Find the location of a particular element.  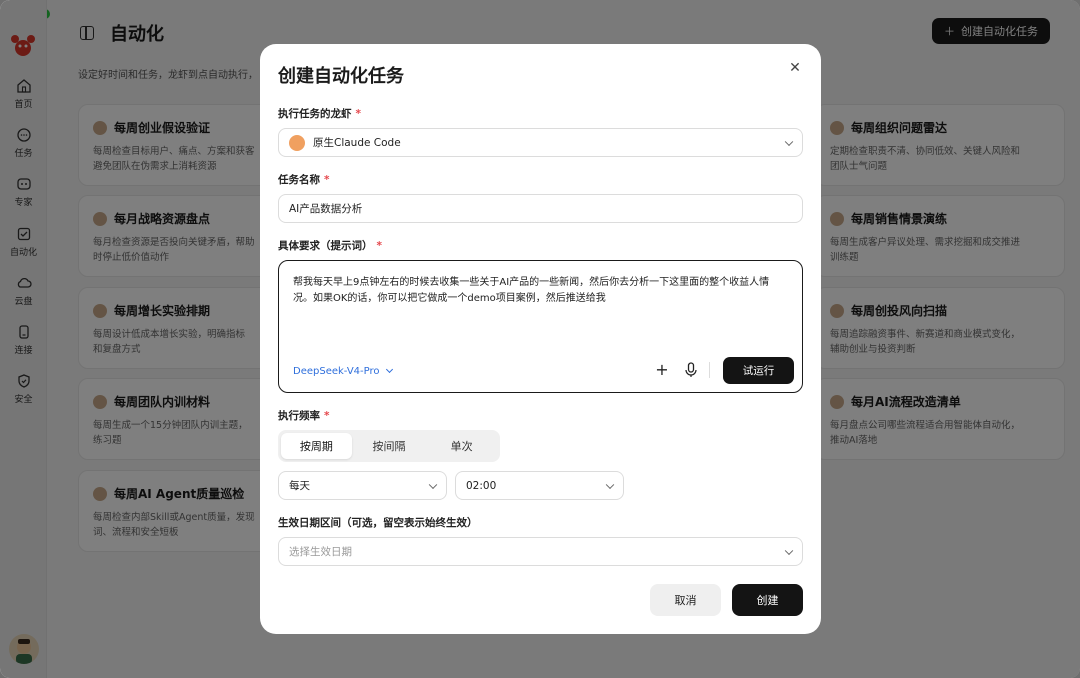

agent-label-text: 执行任务的龙虾 is located at coordinates (315, 114).